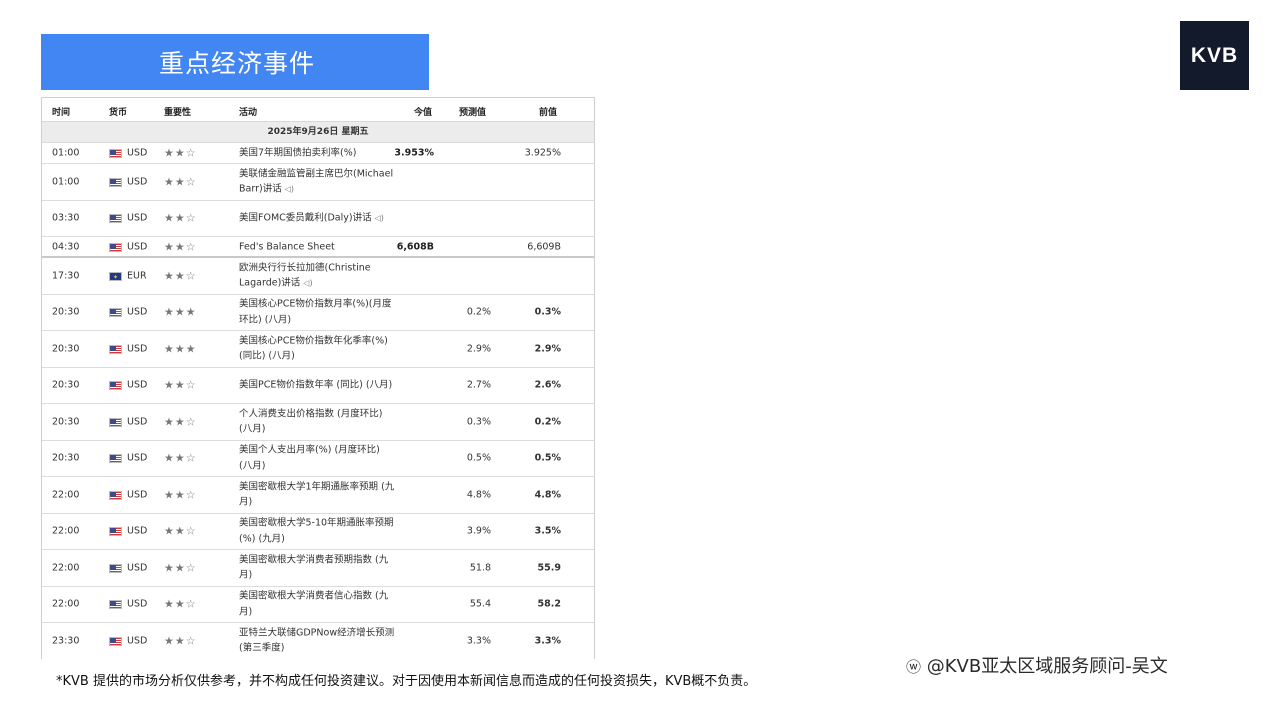 This screenshot has width=1280, height=708. Describe the element at coordinates (547, 385) in the screenshot. I see `row-previous: 2.6%` at that location.